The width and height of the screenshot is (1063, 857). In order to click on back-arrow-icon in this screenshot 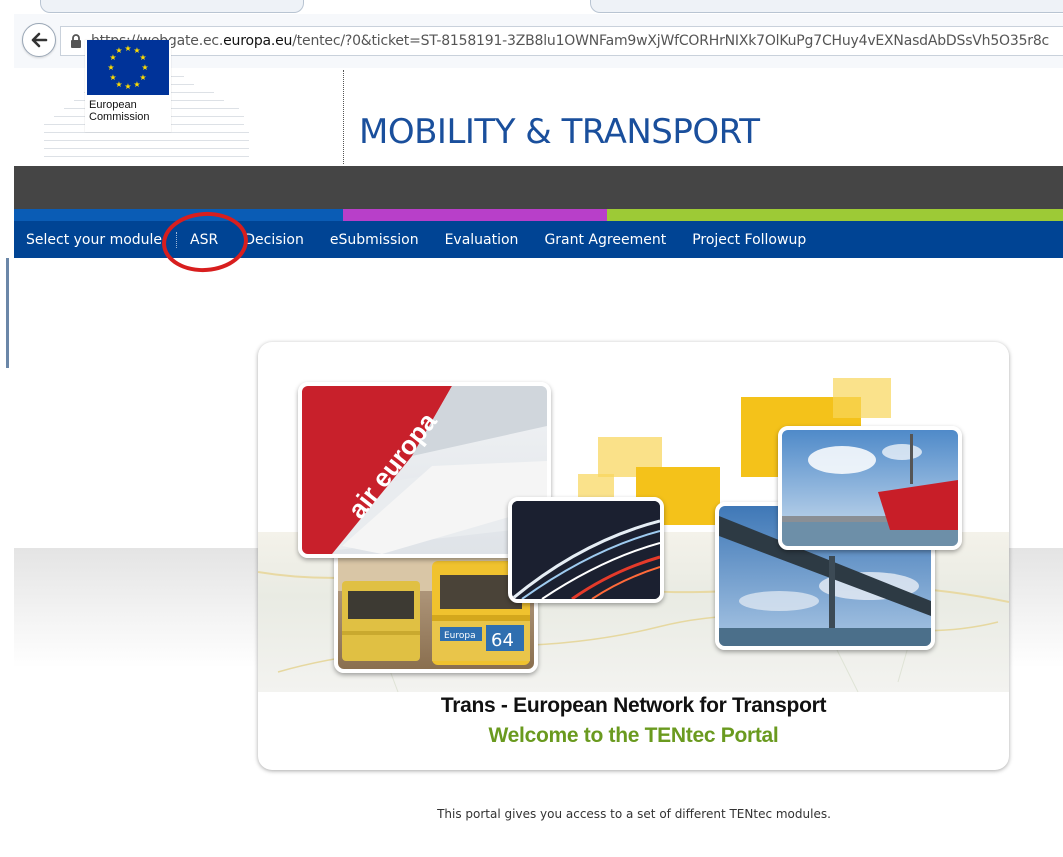, I will do `click(39, 40)`.